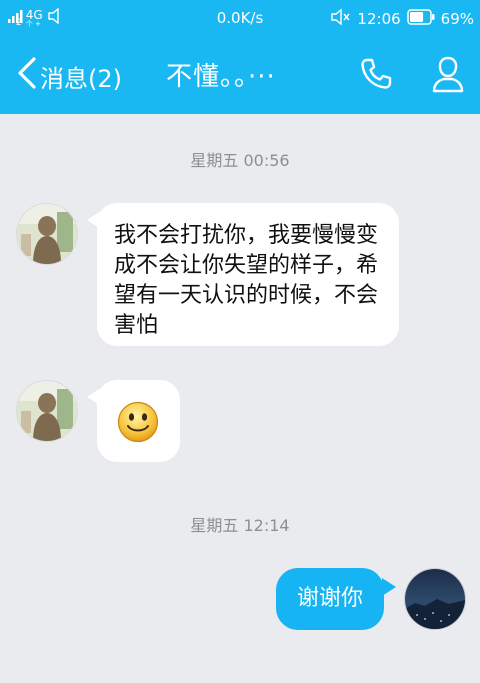 Image resolution: width=480 pixels, height=683 pixels. What do you see at coordinates (412, 76) in the screenshot?
I see `header-actions` at bounding box center [412, 76].